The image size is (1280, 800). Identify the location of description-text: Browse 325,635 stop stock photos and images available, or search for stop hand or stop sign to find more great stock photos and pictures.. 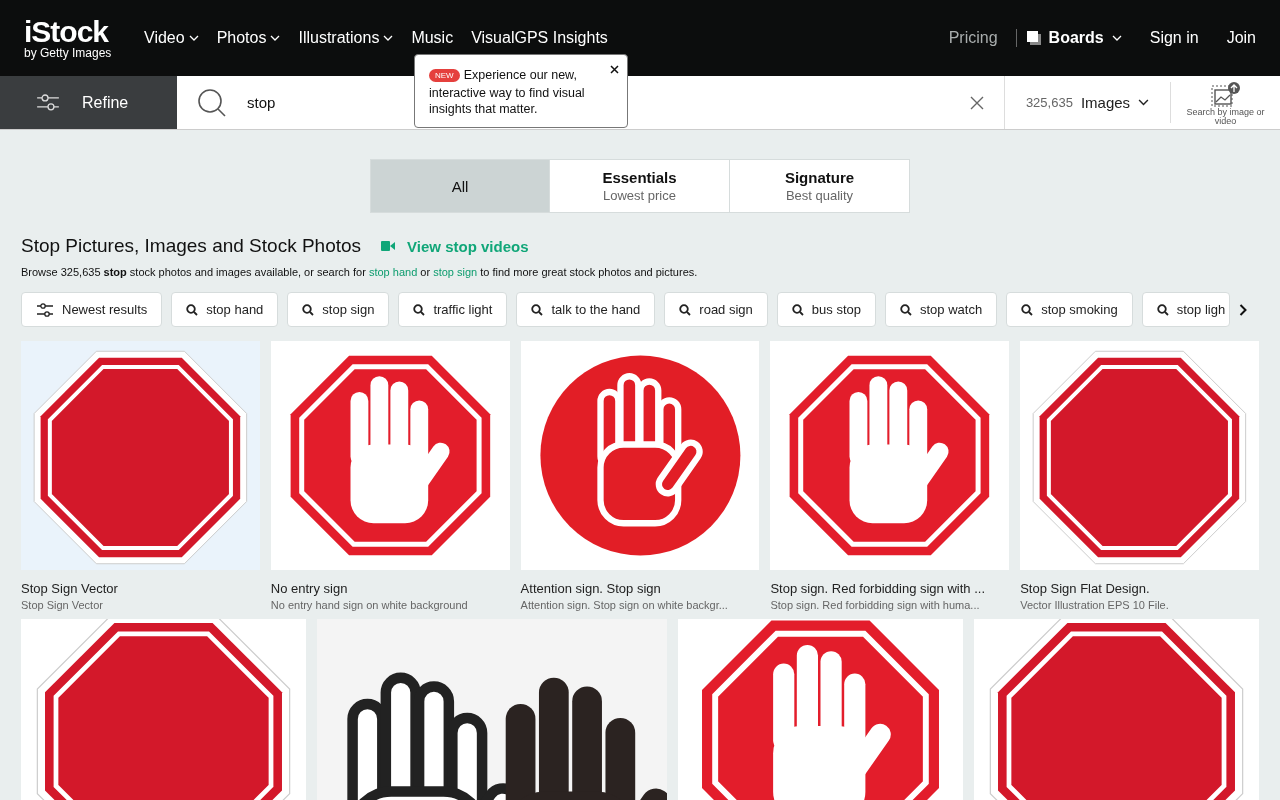
(360, 272).